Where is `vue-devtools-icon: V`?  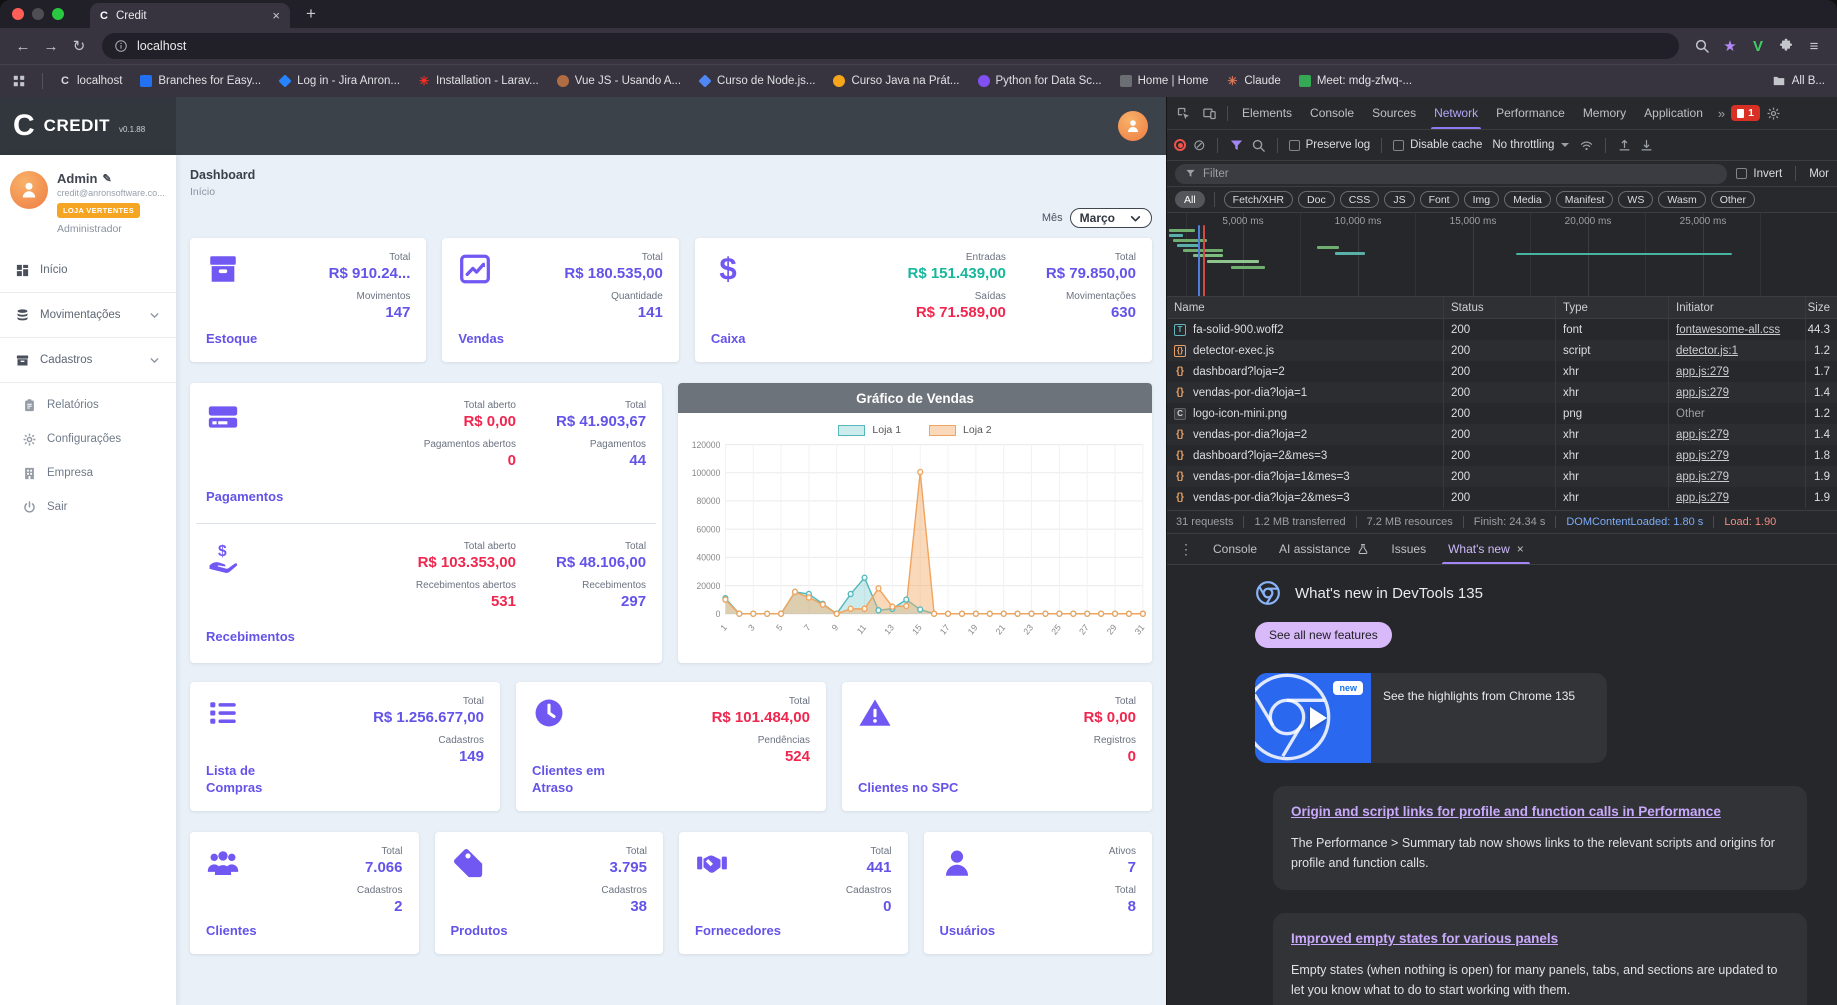 vue-devtools-icon: V is located at coordinates (1758, 46).